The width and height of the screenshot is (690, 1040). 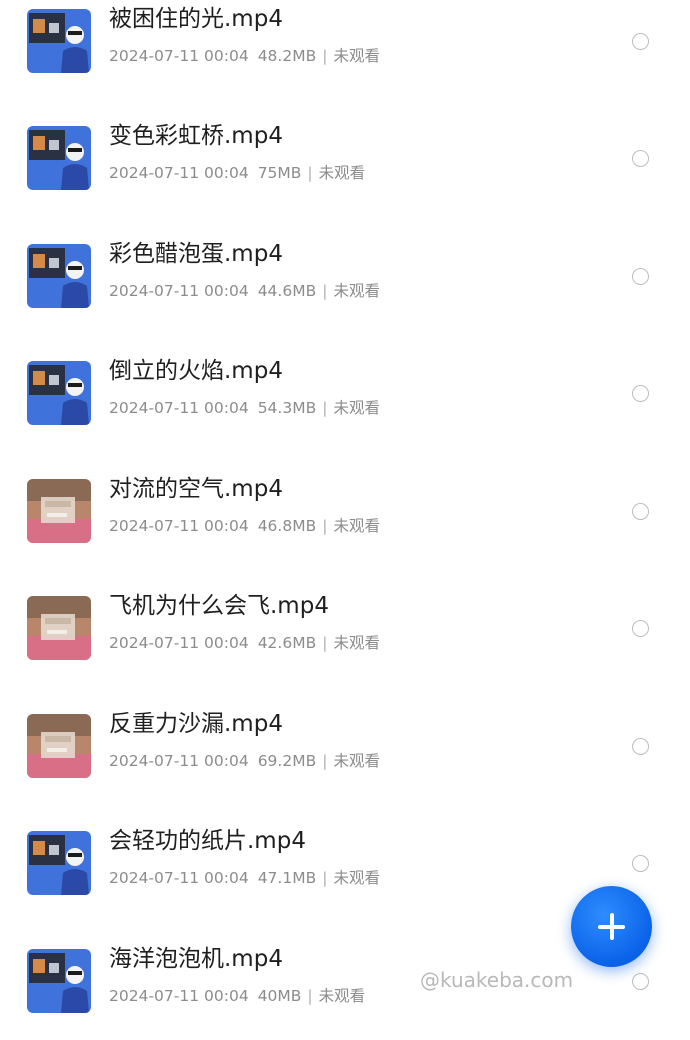 What do you see at coordinates (196, 724) in the screenshot?
I see `video-title: 反重力沙漏.mp4` at bounding box center [196, 724].